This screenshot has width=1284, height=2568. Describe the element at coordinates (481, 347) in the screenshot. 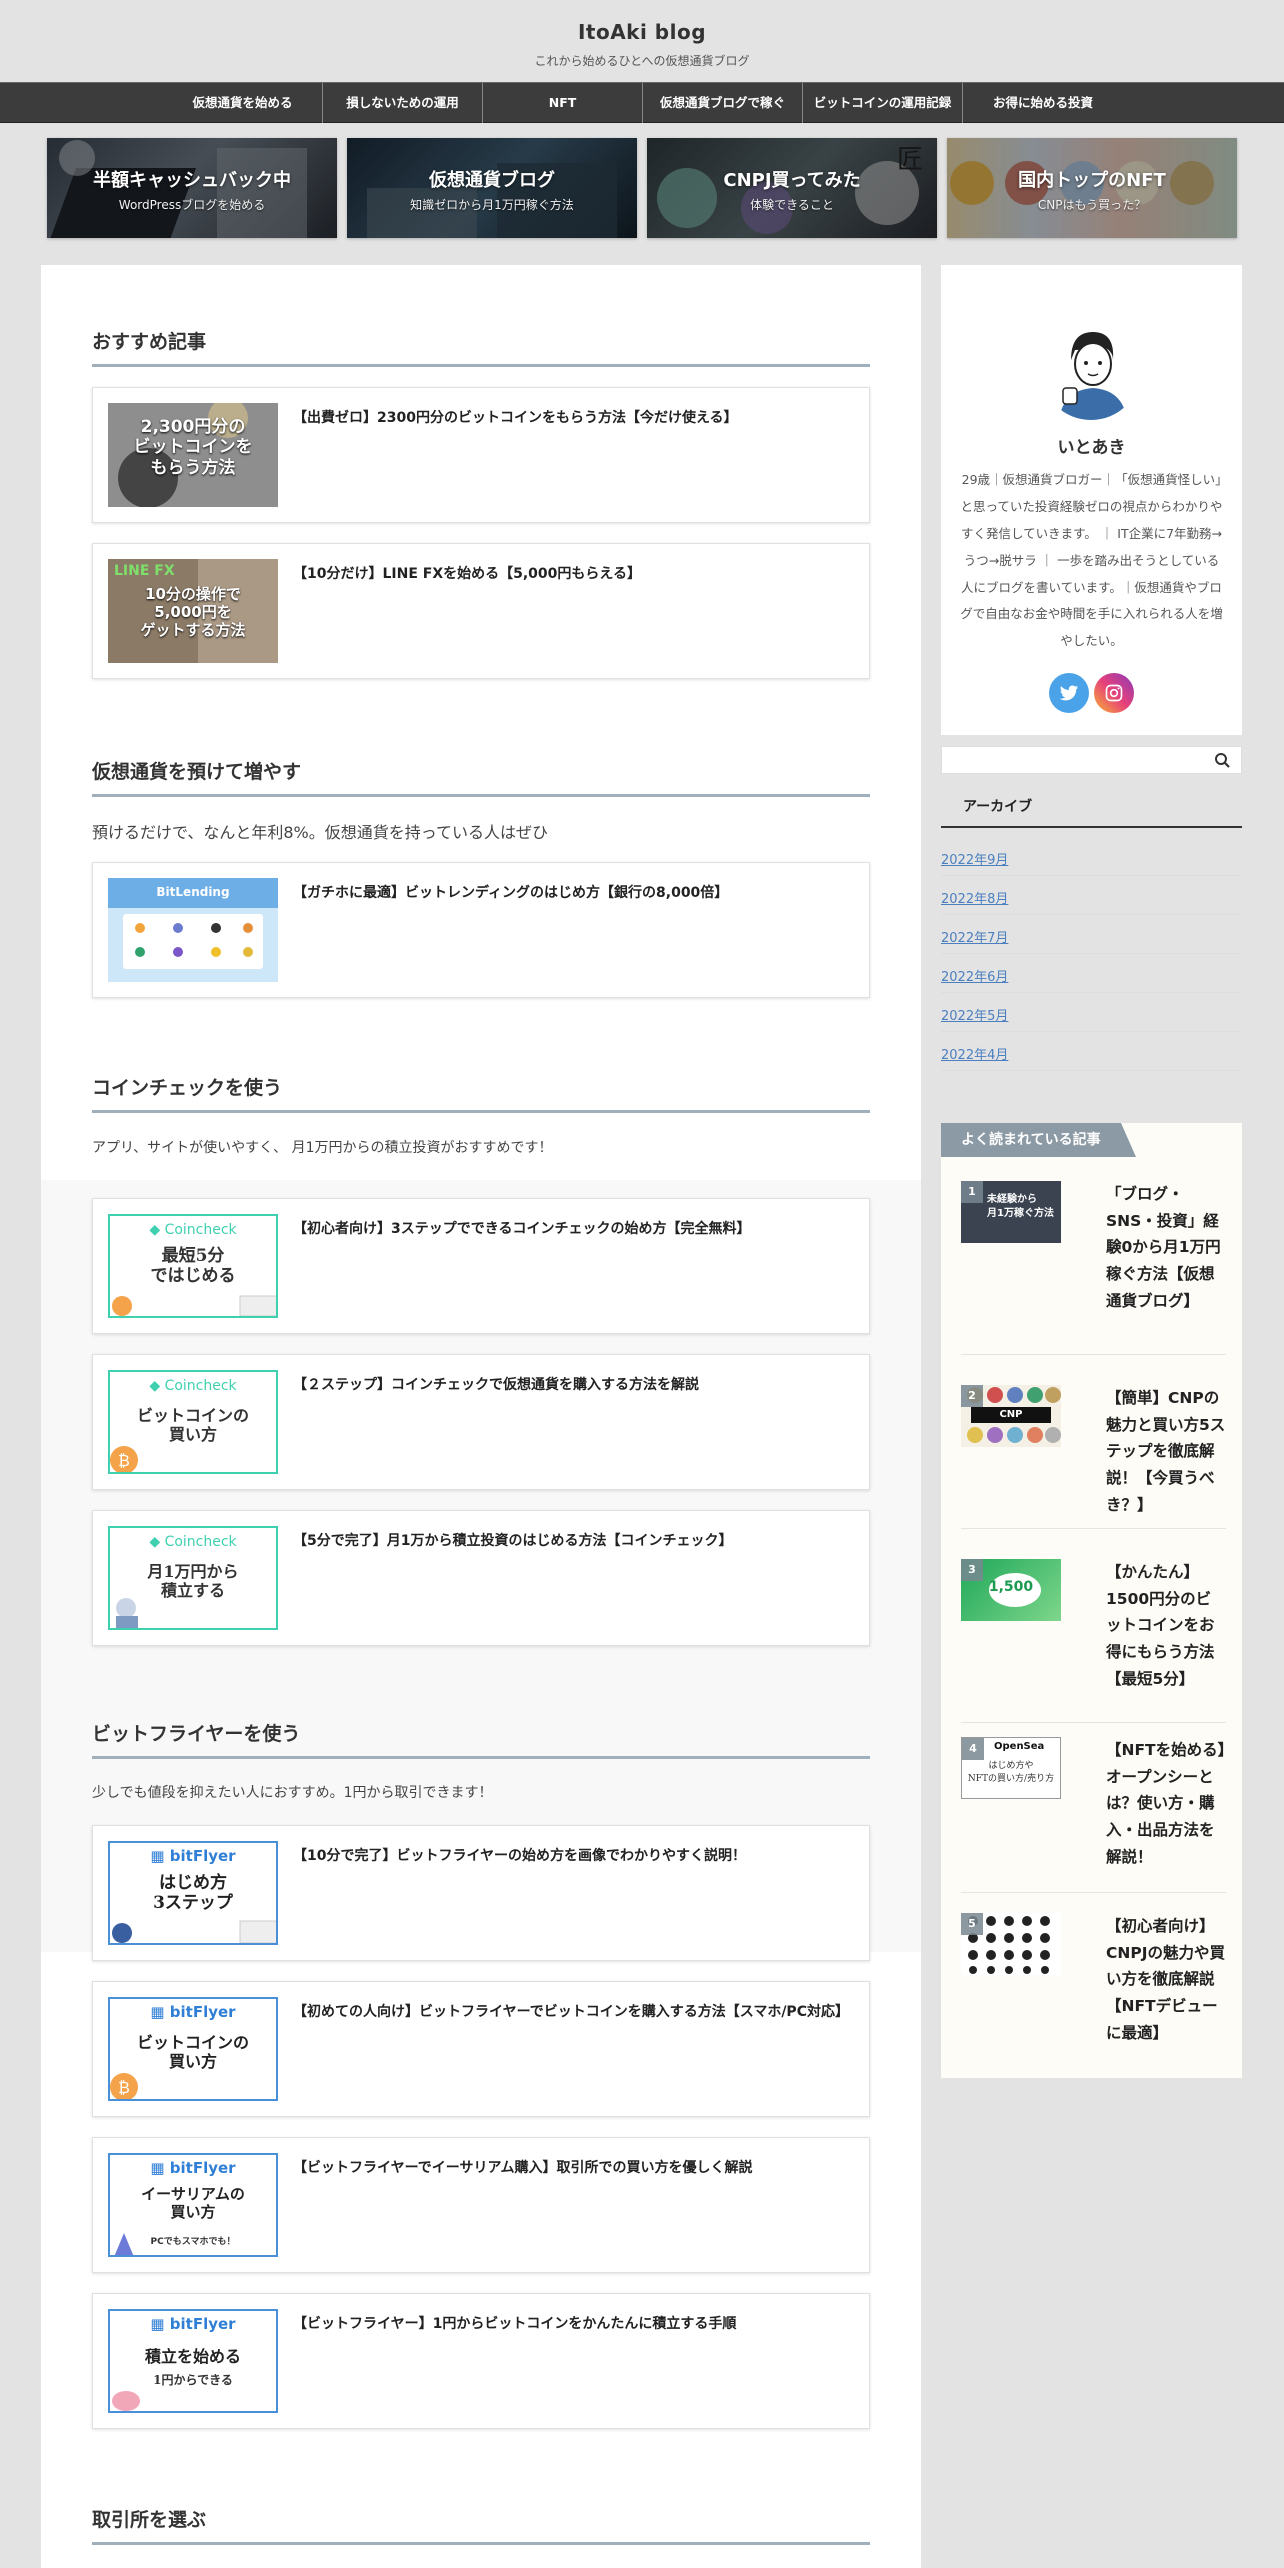

I see `section-heading-recommended: おすすめ記事` at that location.